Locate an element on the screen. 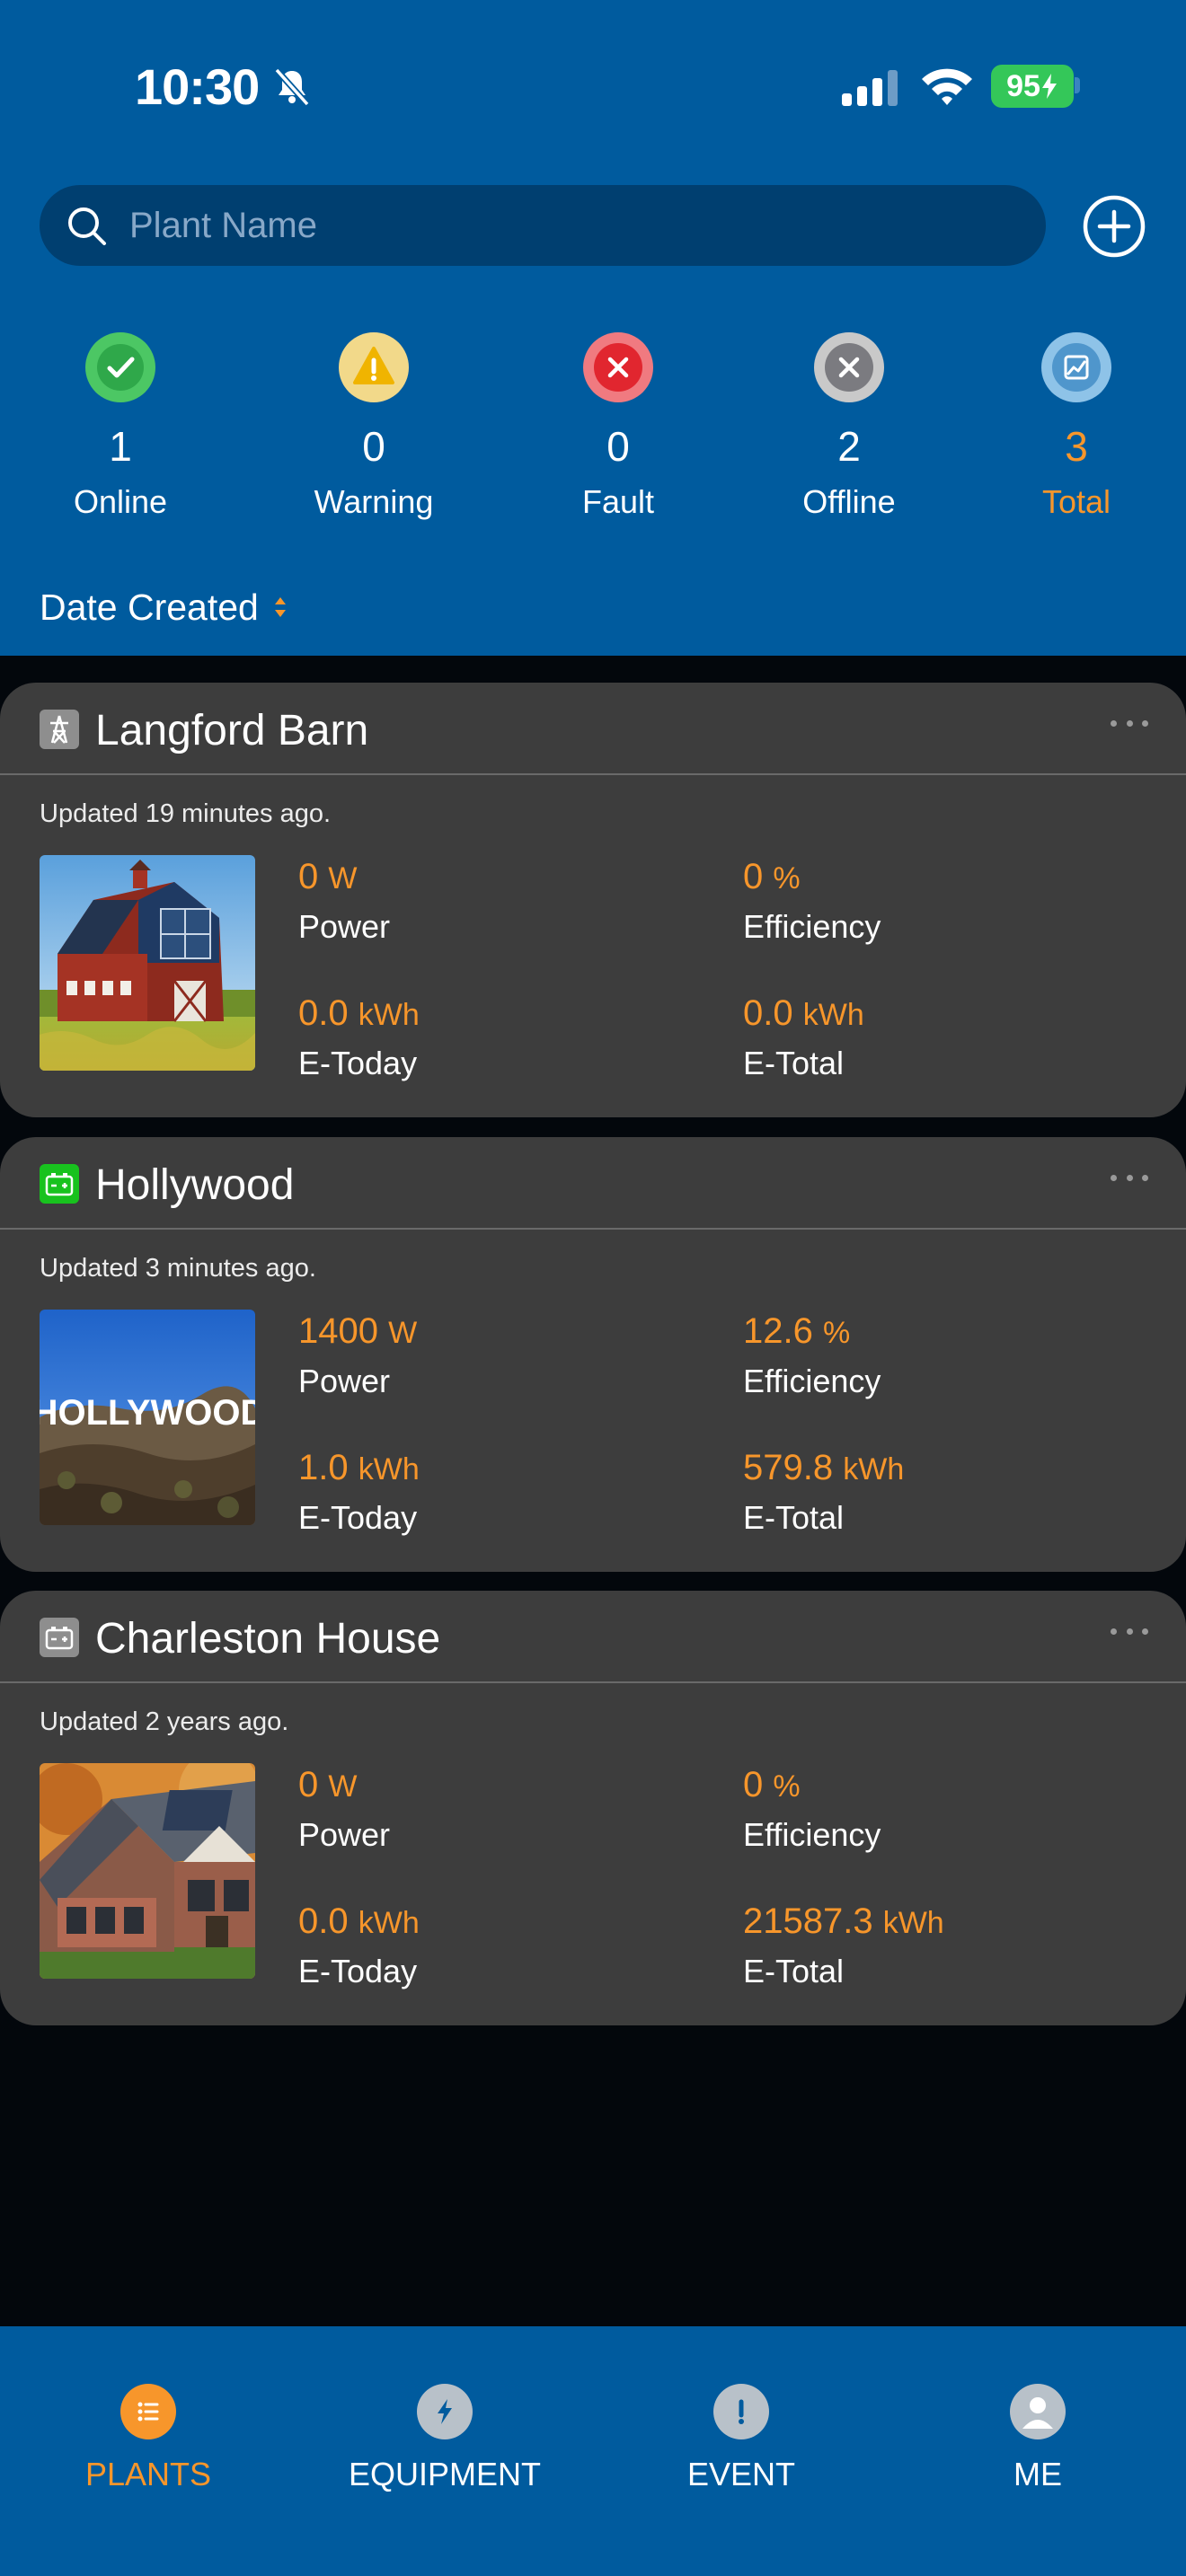 The height and width of the screenshot is (2576, 1186). plant-card-header: Charleston House is located at coordinates (593, 1636).